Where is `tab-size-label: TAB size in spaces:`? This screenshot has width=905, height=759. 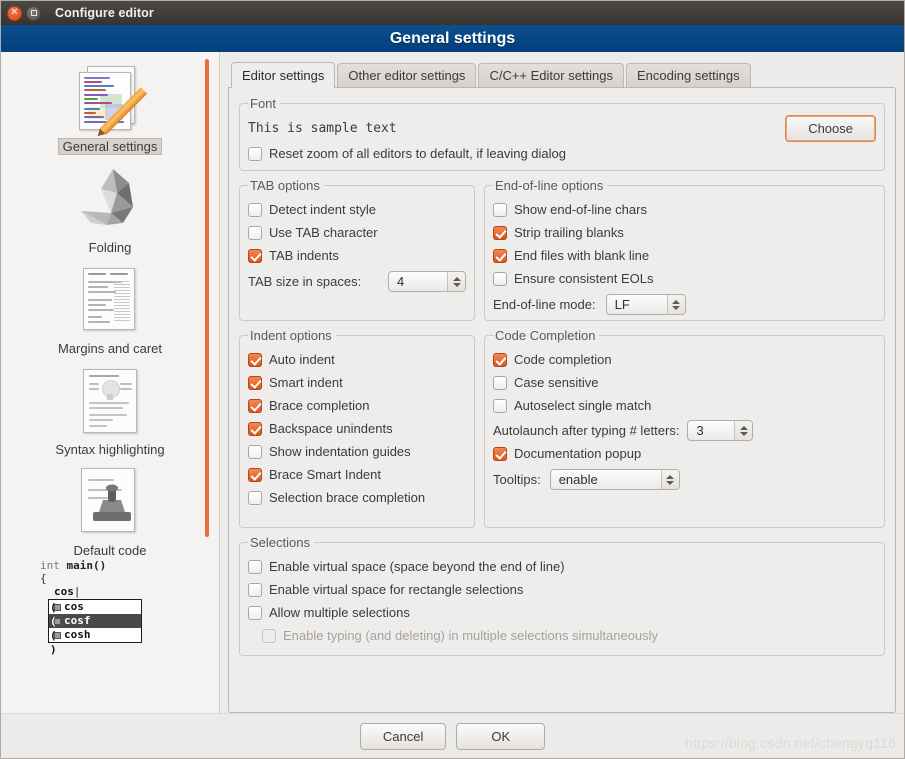
tab-size-label: TAB size in spaces: is located at coordinates (305, 281).